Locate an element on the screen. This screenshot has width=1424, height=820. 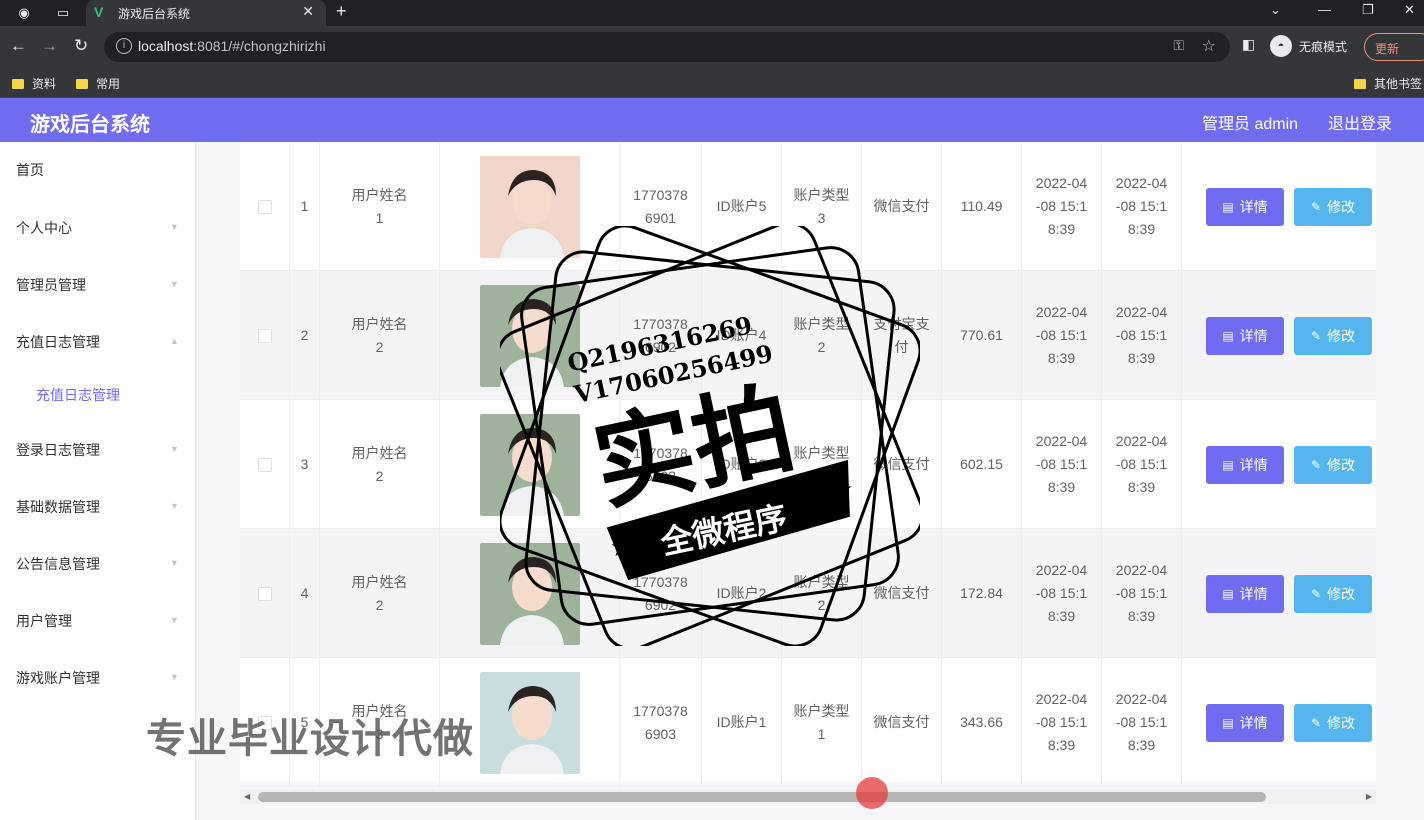
bookmark-folder-ziliao: 资料 is located at coordinates (34, 83).